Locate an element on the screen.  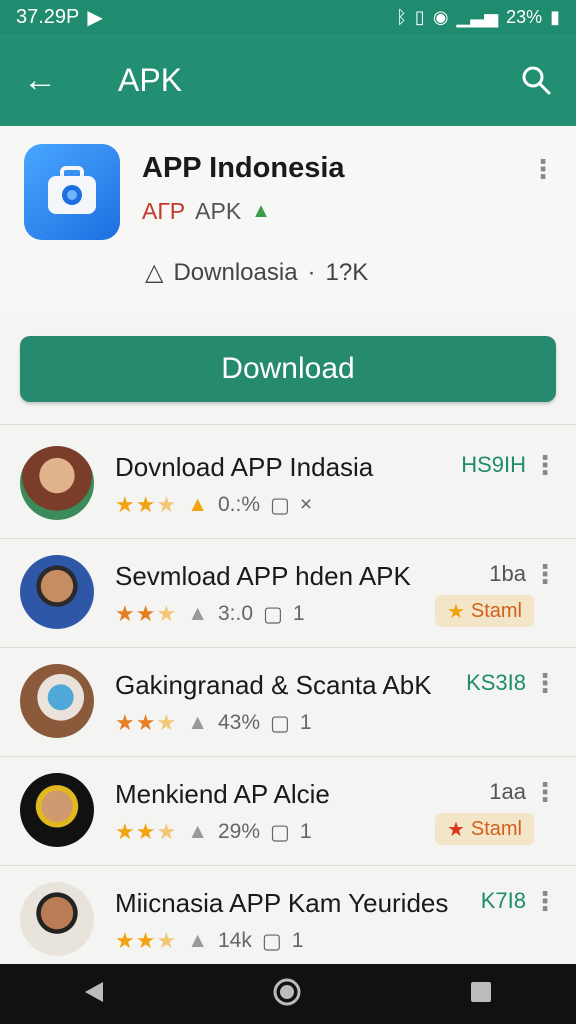
camera-app-icon is located at coordinates (72, 192).